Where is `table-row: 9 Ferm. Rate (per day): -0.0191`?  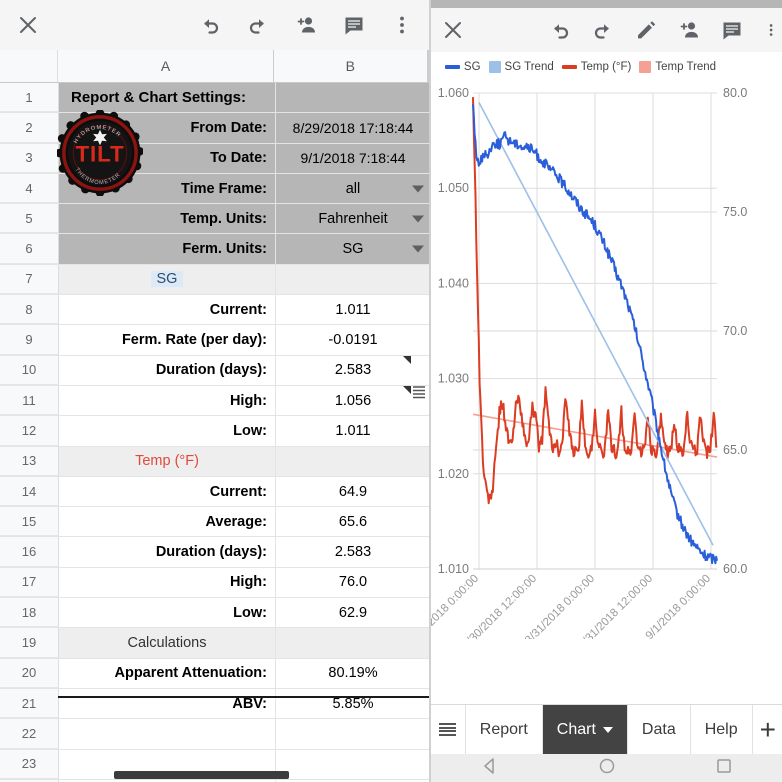 table-row: 9 Ferm. Rate (per day): -0.0191 is located at coordinates (214, 340).